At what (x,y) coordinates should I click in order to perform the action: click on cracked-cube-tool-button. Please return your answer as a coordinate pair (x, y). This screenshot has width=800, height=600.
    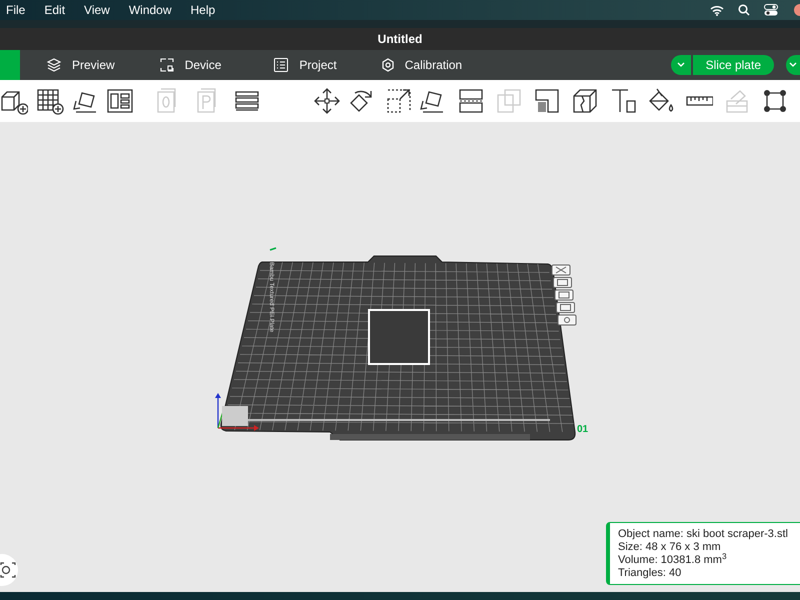
    Looking at the image, I should click on (585, 101).